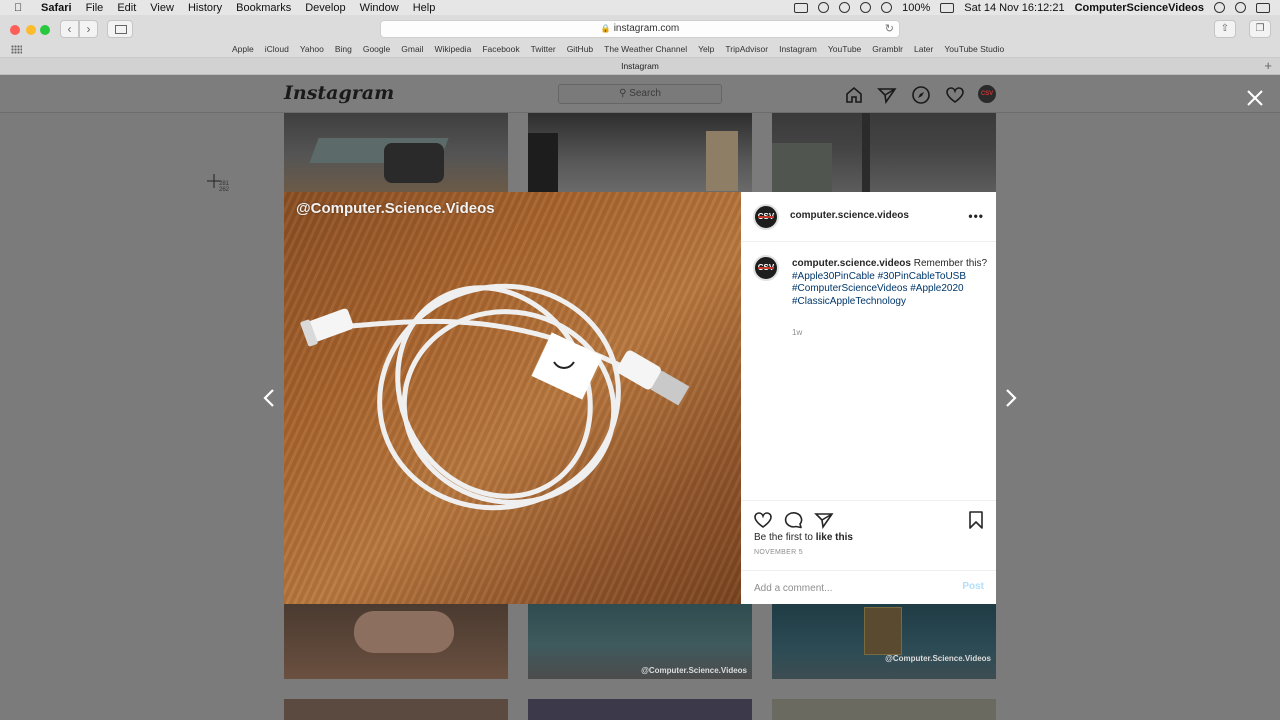 The height and width of the screenshot is (720, 1280). Describe the element at coordinates (1260, 29) in the screenshot. I see `show-tabs-icon: ❐` at that location.